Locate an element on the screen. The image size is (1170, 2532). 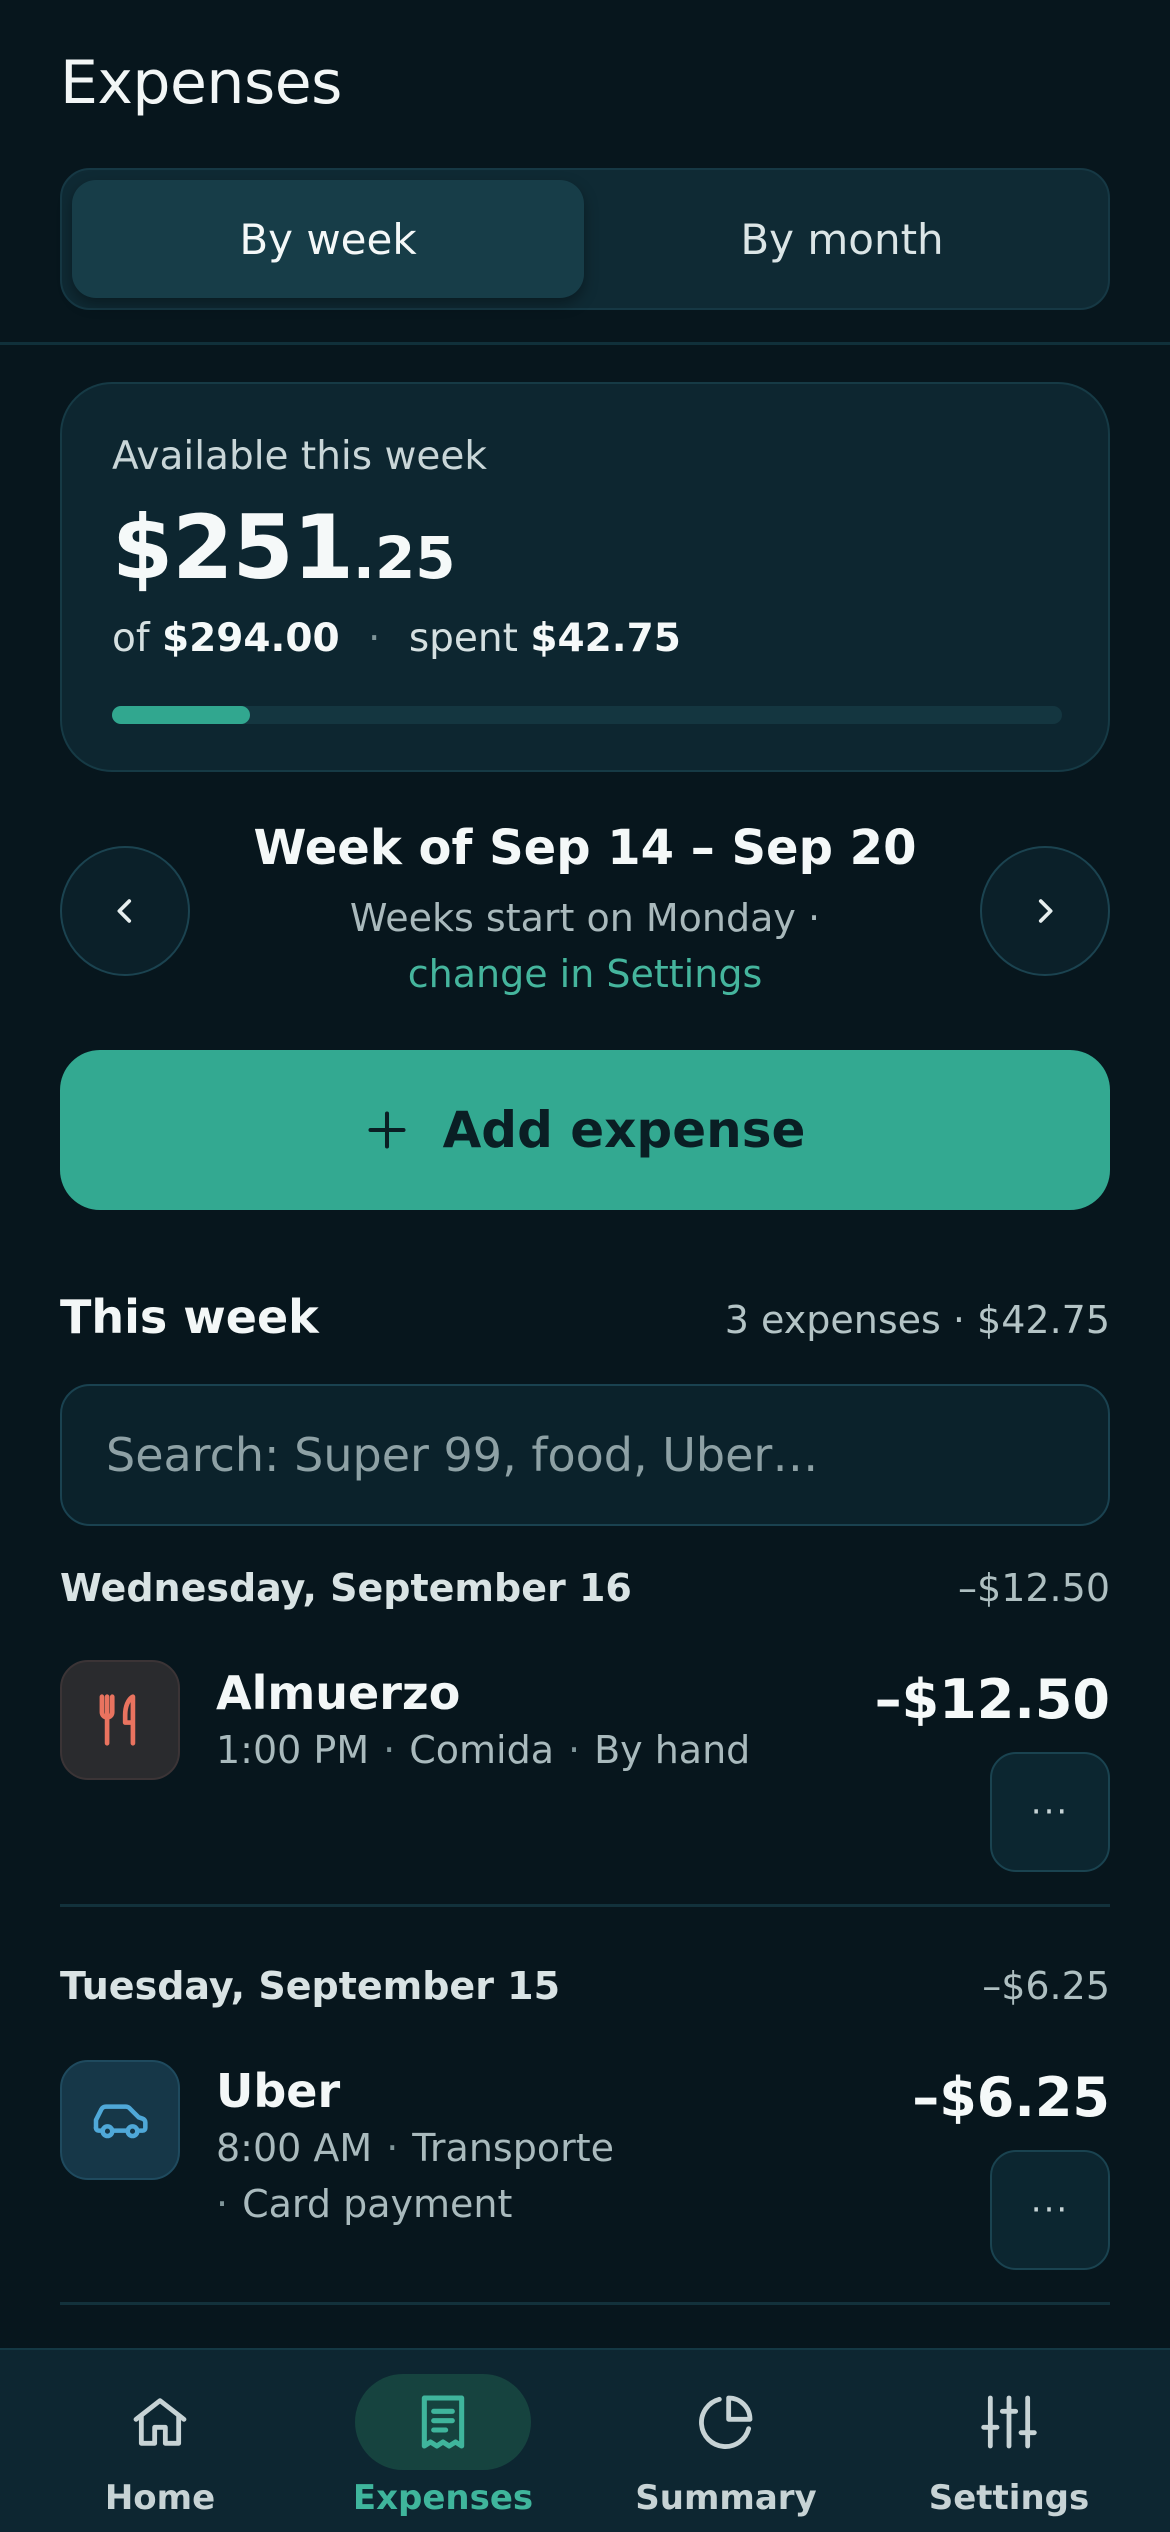
fork-knife-icon is located at coordinates (117, 1720).